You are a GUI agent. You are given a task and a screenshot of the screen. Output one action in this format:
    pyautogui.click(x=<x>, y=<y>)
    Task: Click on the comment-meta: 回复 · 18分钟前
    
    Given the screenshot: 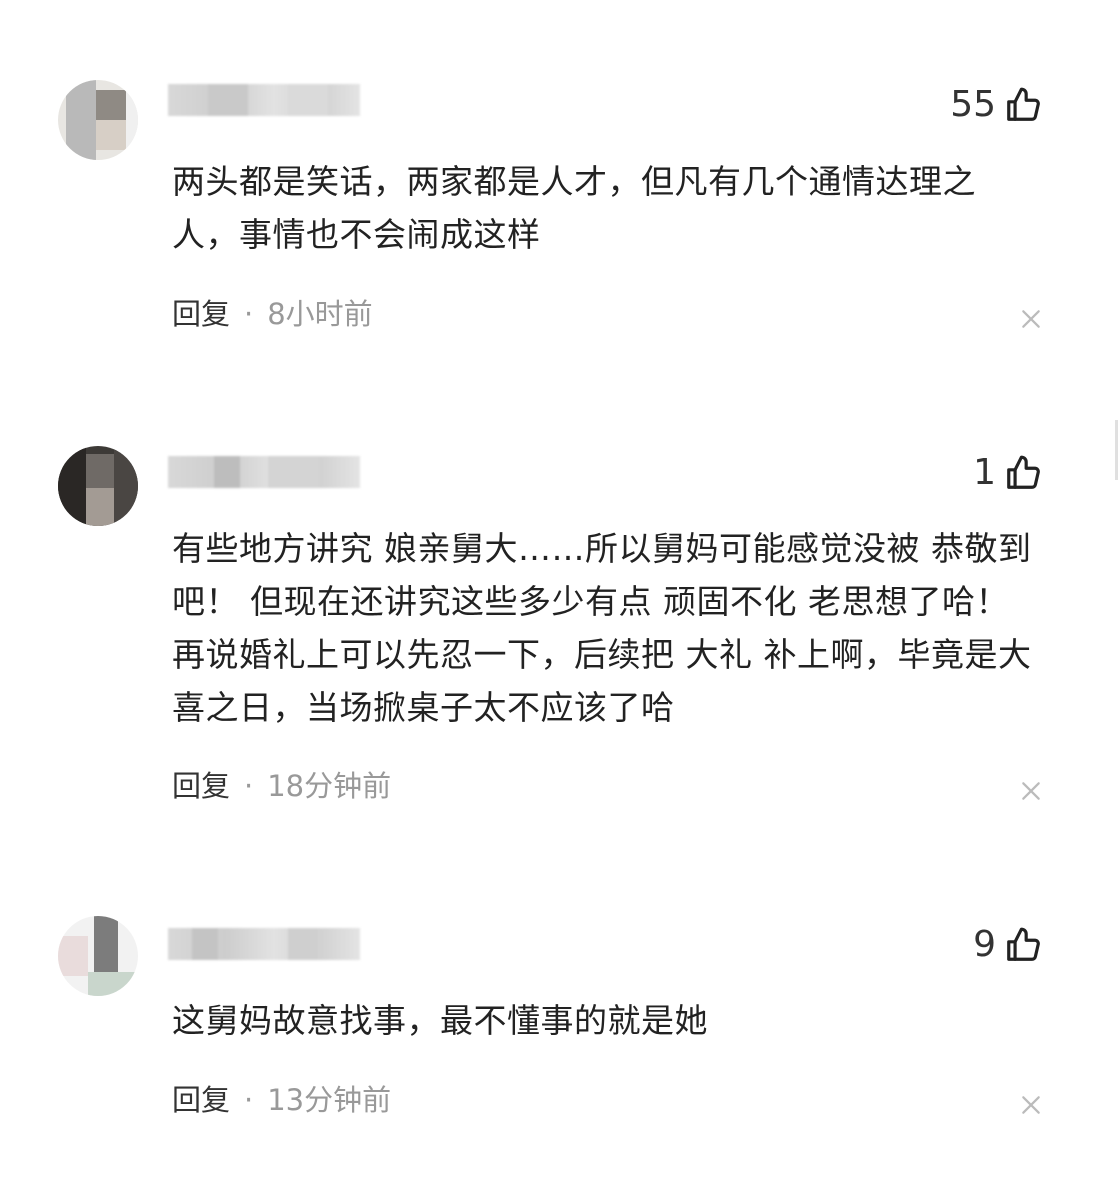 What is the action you would take?
    pyautogui.click(x=281, y=786)
    